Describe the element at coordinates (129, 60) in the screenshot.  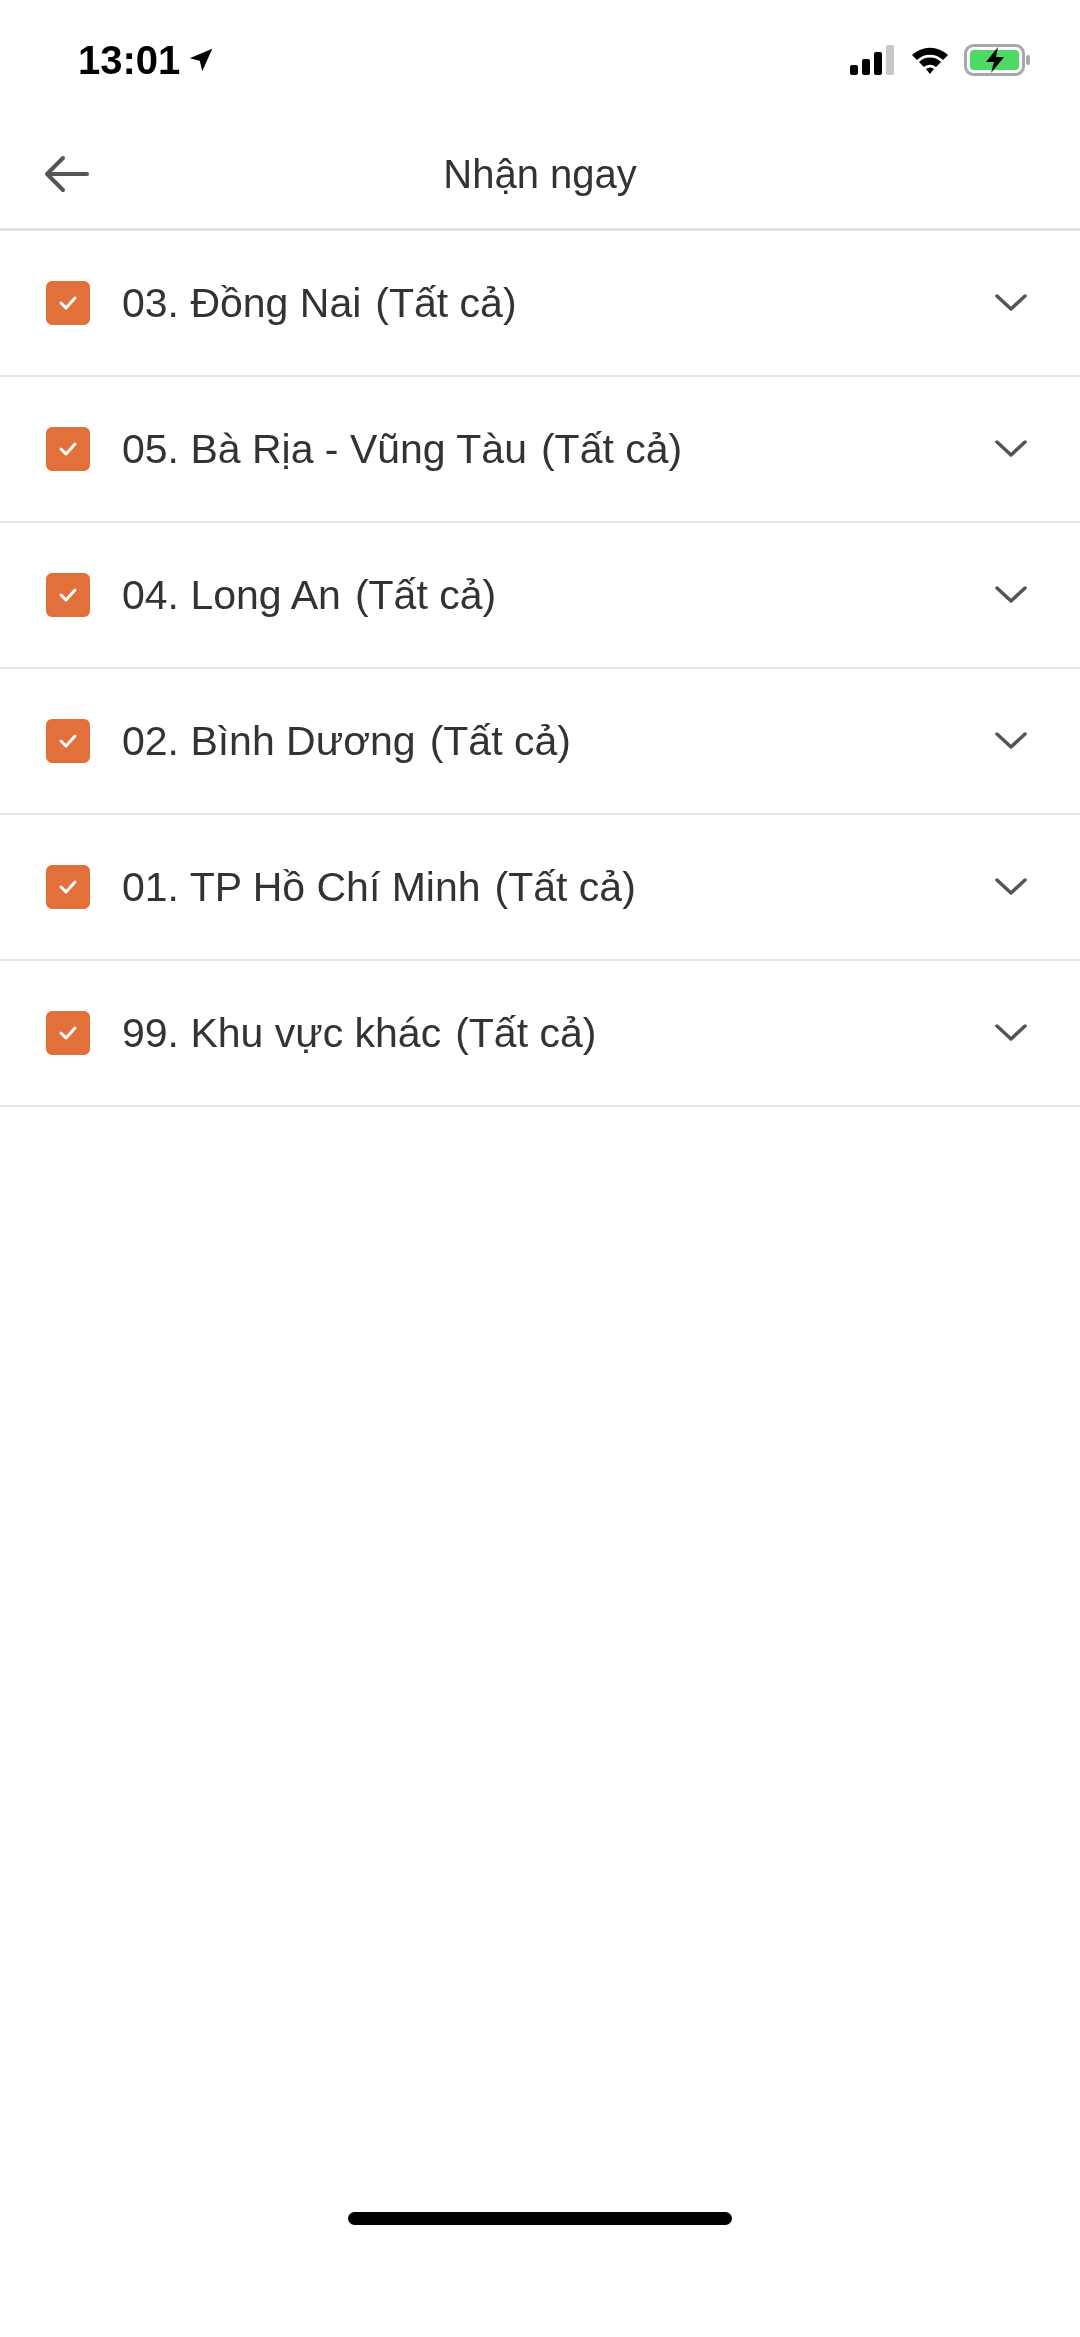
I see `status-time: 13:01` at that location.